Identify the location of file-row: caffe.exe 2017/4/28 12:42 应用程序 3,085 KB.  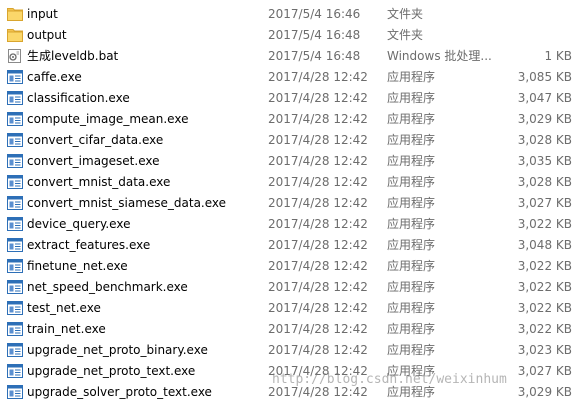
(291, 77).